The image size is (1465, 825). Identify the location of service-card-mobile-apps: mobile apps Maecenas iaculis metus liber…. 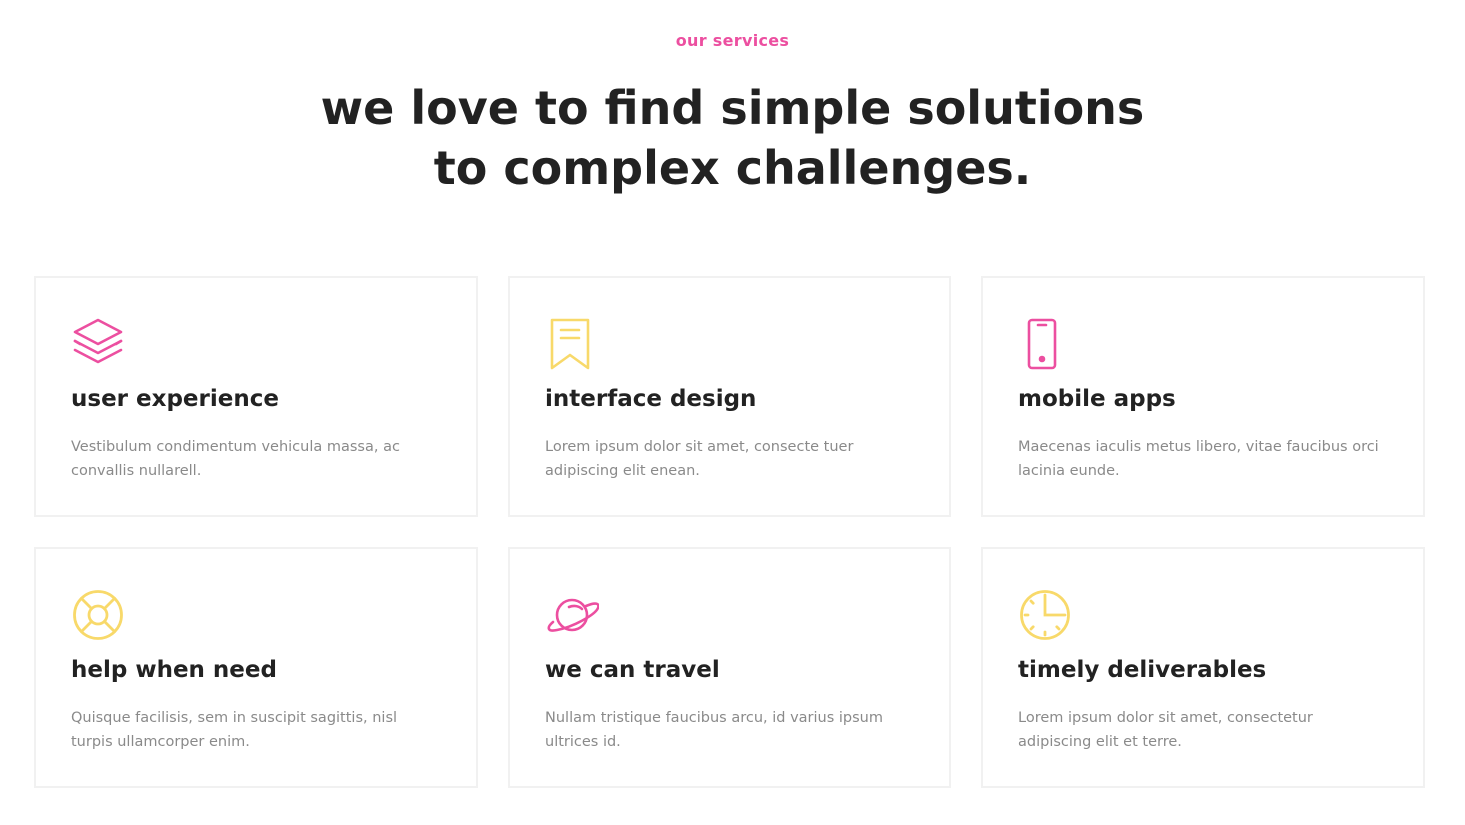
(1203, 396).